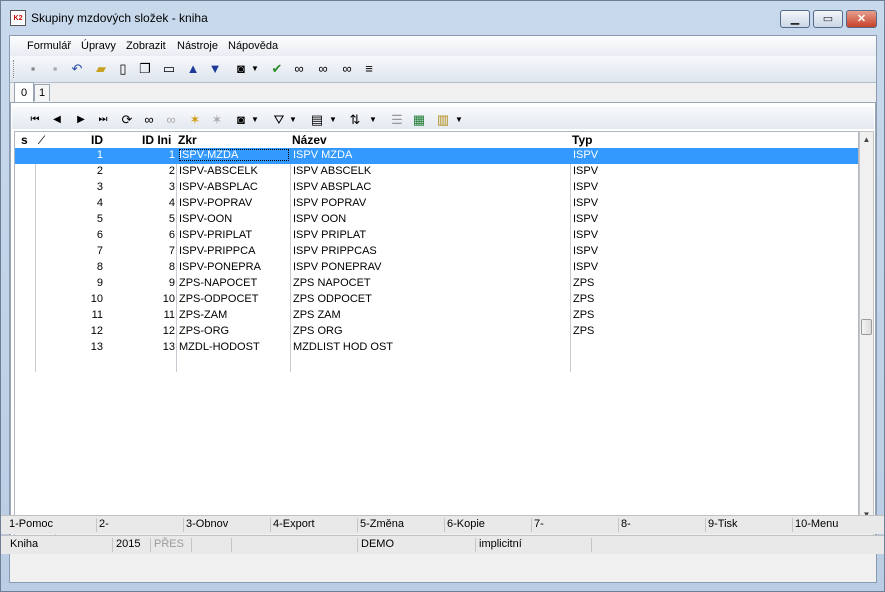 This screenshot has width=885, height=592. What do you see at coordinates (279, 120) in the screenshot?
I see `filter-icon: ⛛` at bounding box center [279, 120].